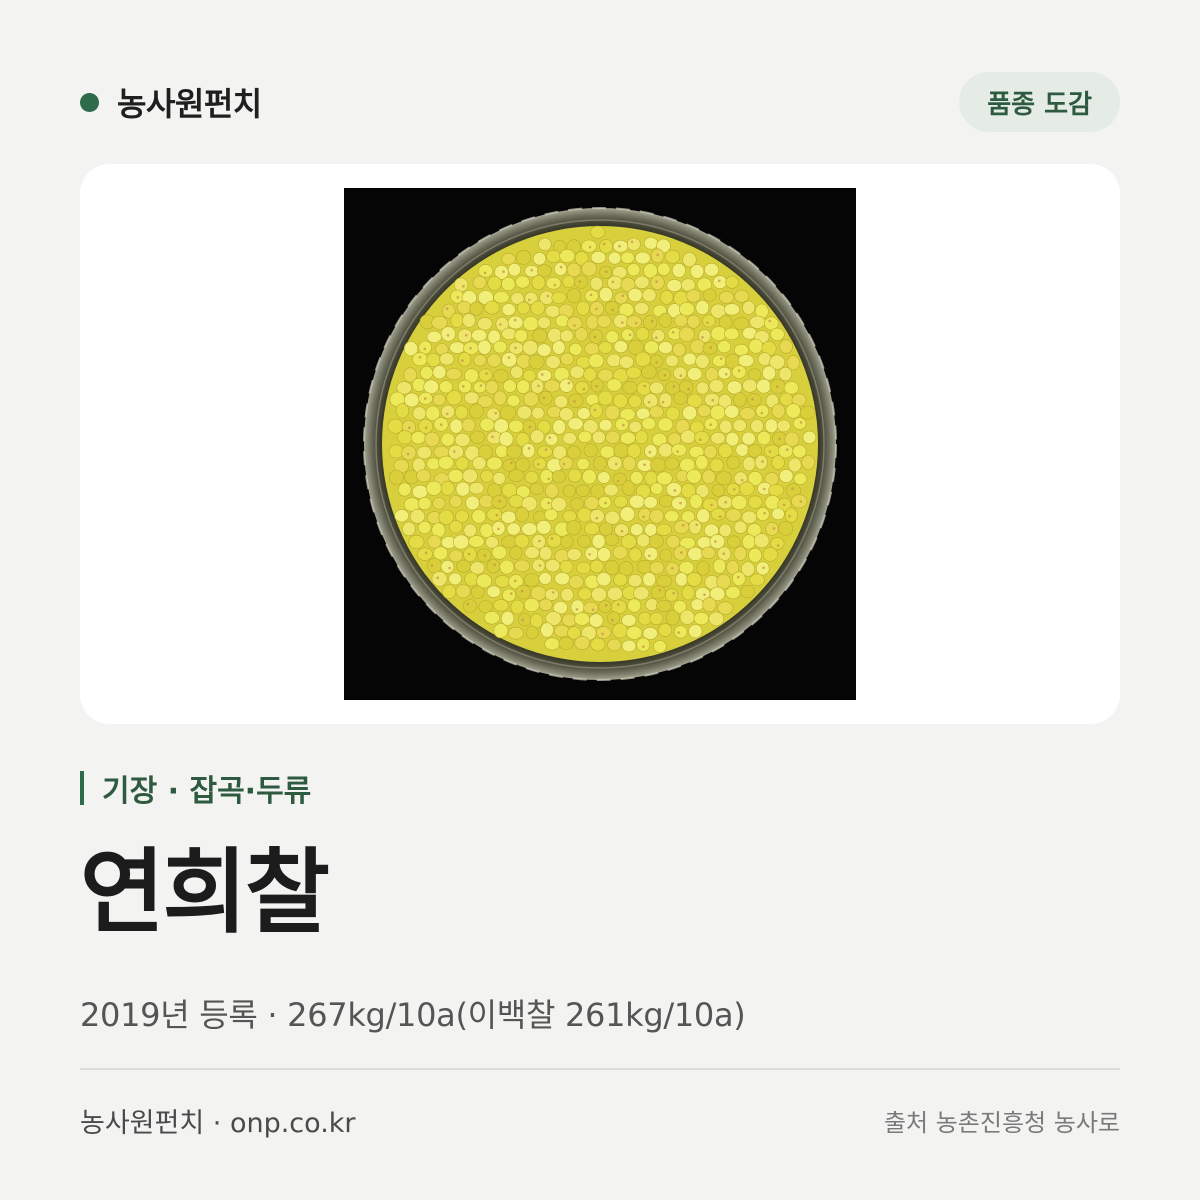 This screenshot has height=1200, width=1200. What do you see at coordinates (600, 1069) in the screenshot?
I see `divider` at bounding box center [600, 1069].